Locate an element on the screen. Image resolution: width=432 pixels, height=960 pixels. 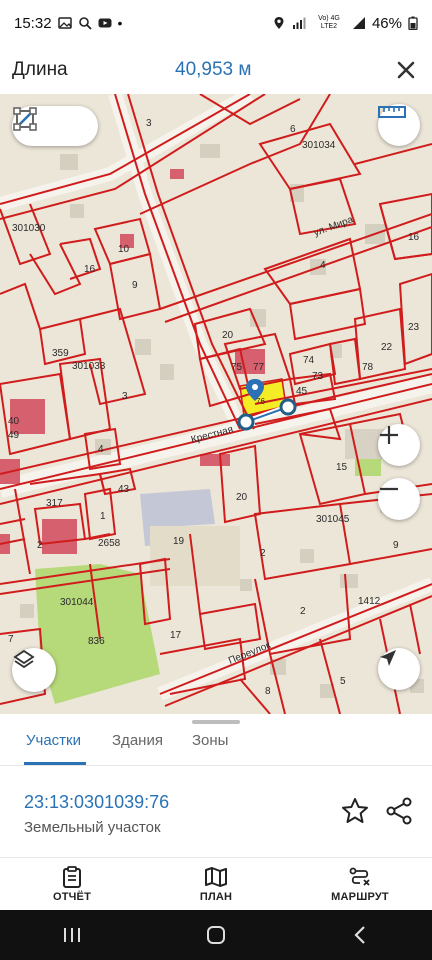
measure-value: 40,953 м is located at coordinates (213, 69).